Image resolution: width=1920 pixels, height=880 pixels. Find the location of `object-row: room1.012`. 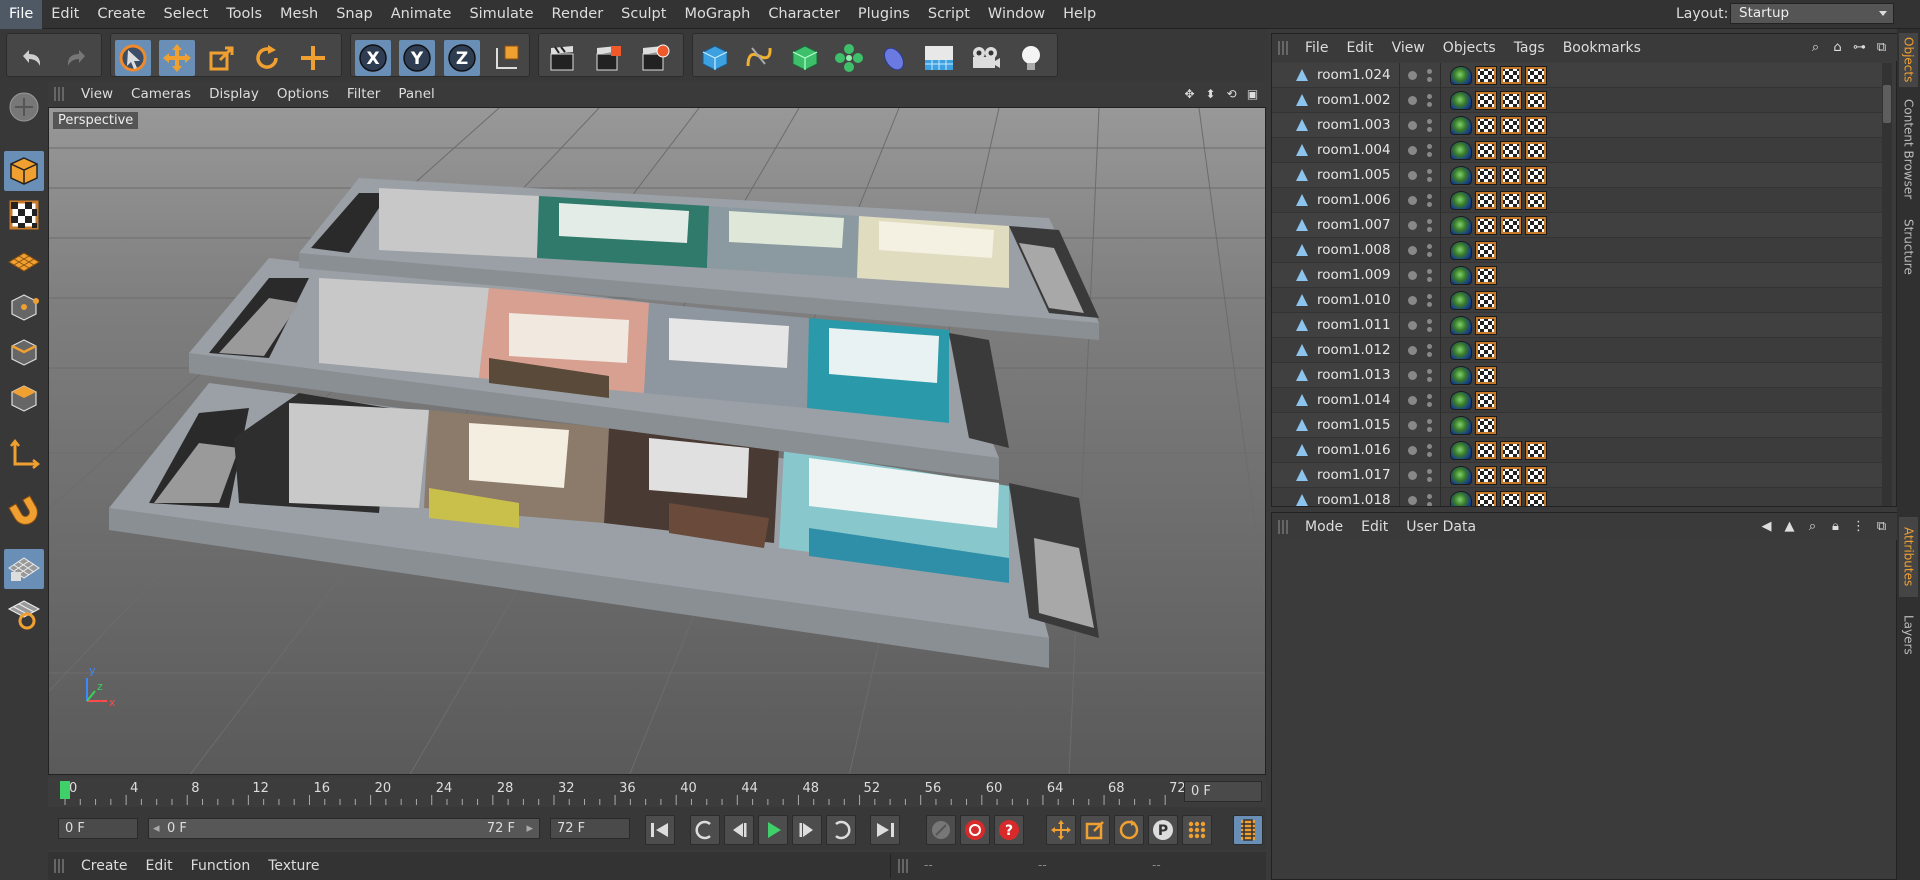

object-row: room1.012 is located at coordinates (1577, 350).